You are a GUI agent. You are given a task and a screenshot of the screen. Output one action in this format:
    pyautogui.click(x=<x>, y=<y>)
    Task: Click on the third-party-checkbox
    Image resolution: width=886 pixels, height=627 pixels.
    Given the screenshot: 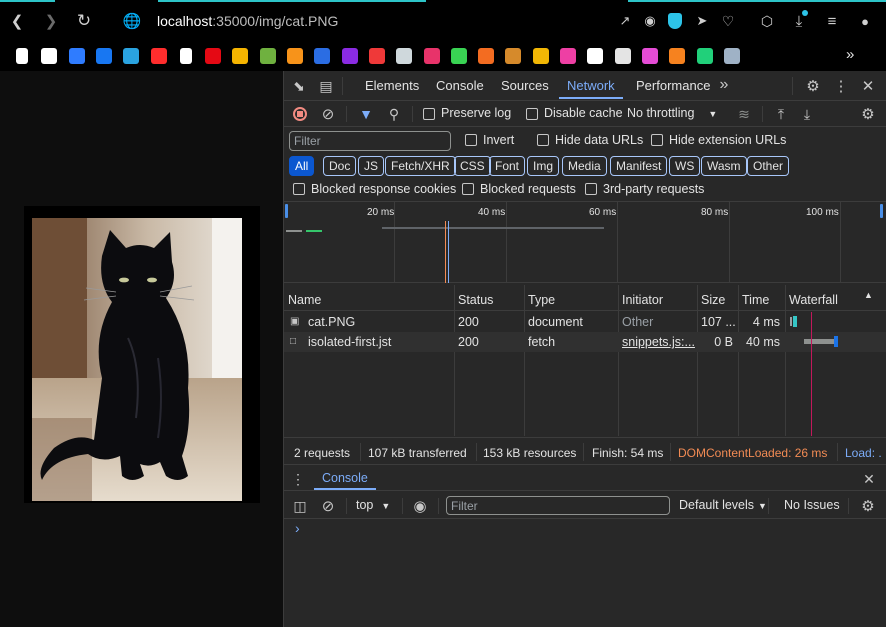 What is the action you would take?
    pyautogui.click(x=591, y=189)
    